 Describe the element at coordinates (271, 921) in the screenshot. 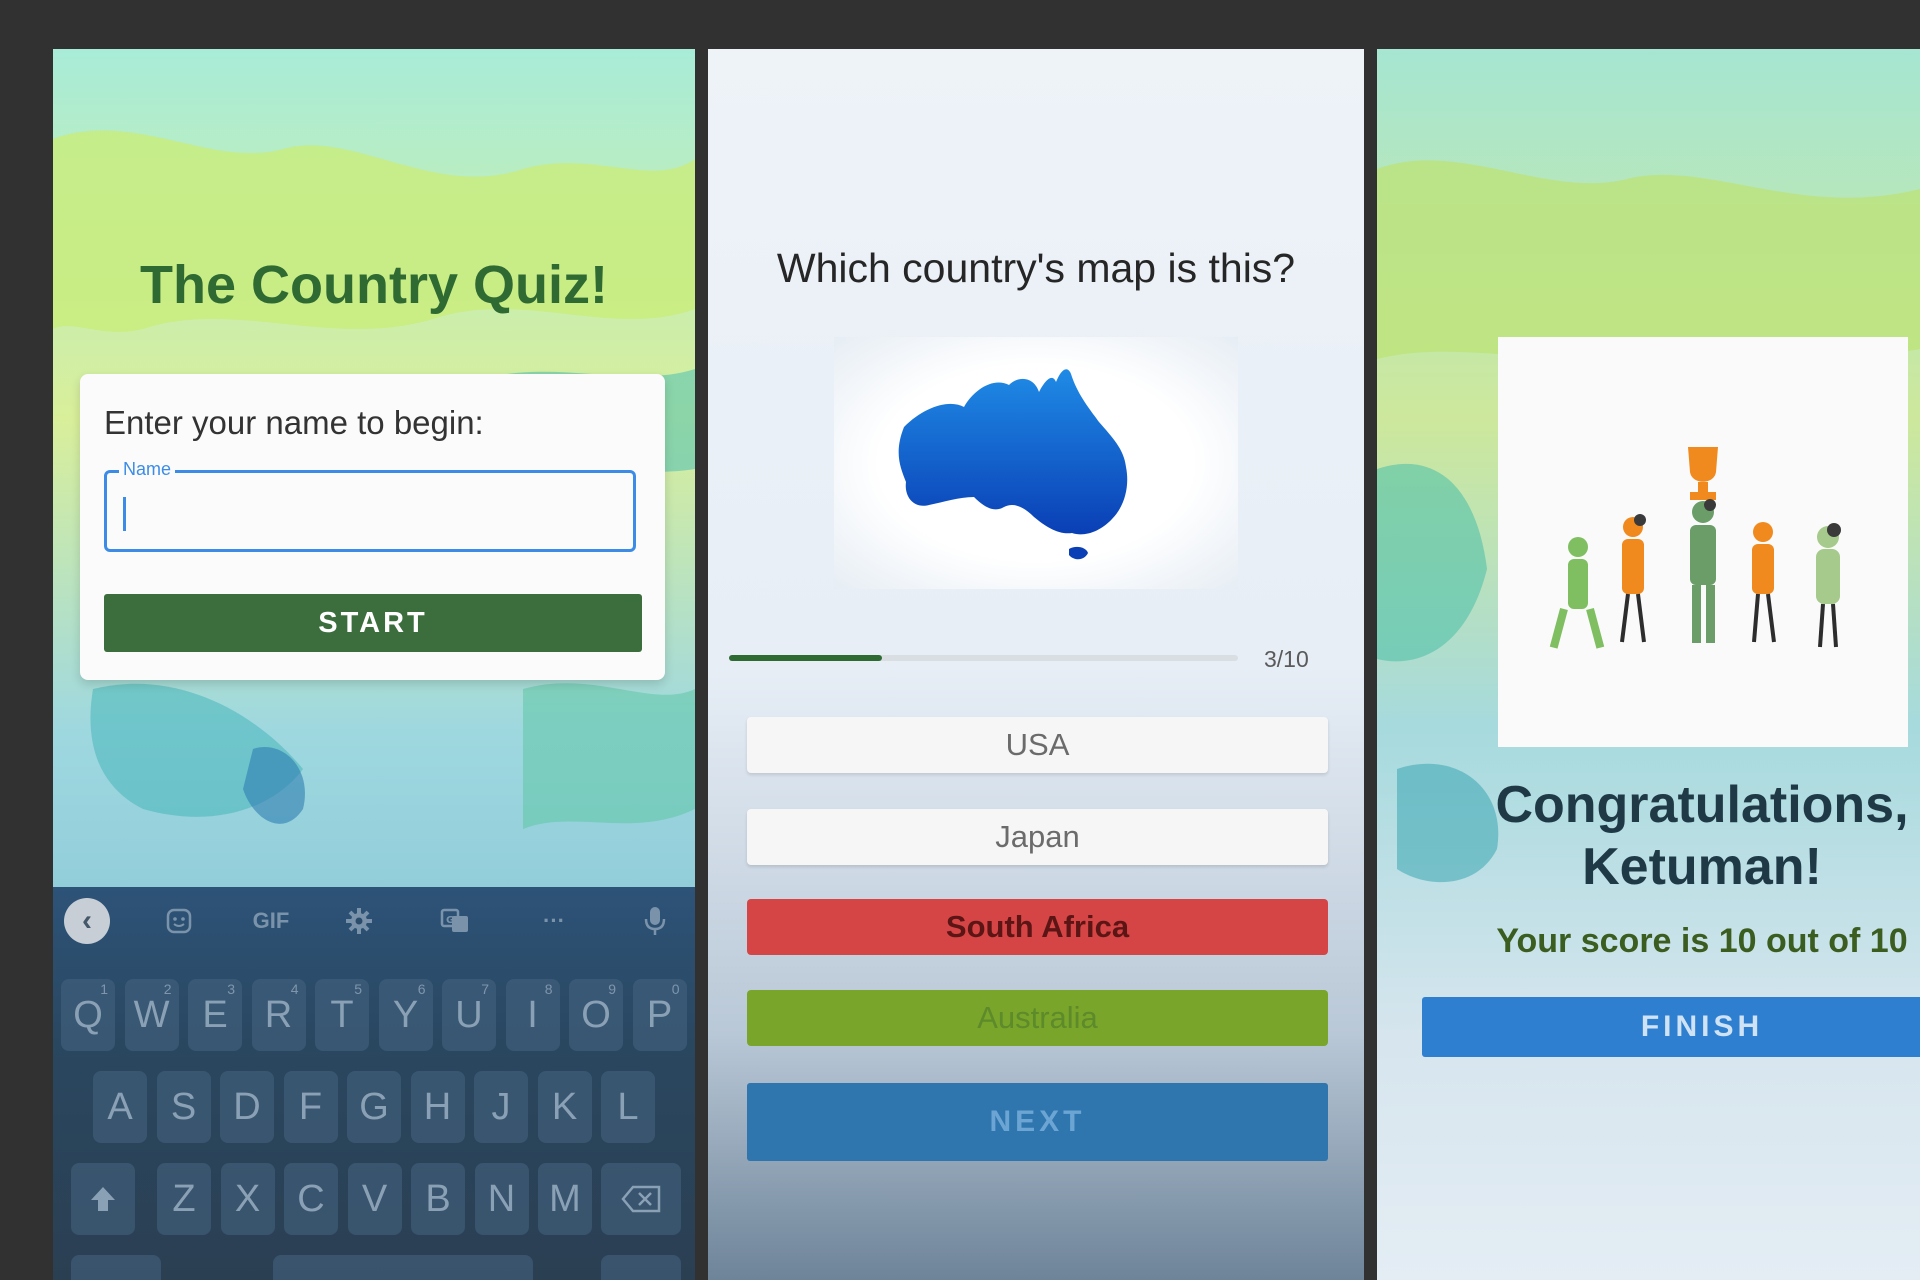

I see `gif-button: GIF` at that location.